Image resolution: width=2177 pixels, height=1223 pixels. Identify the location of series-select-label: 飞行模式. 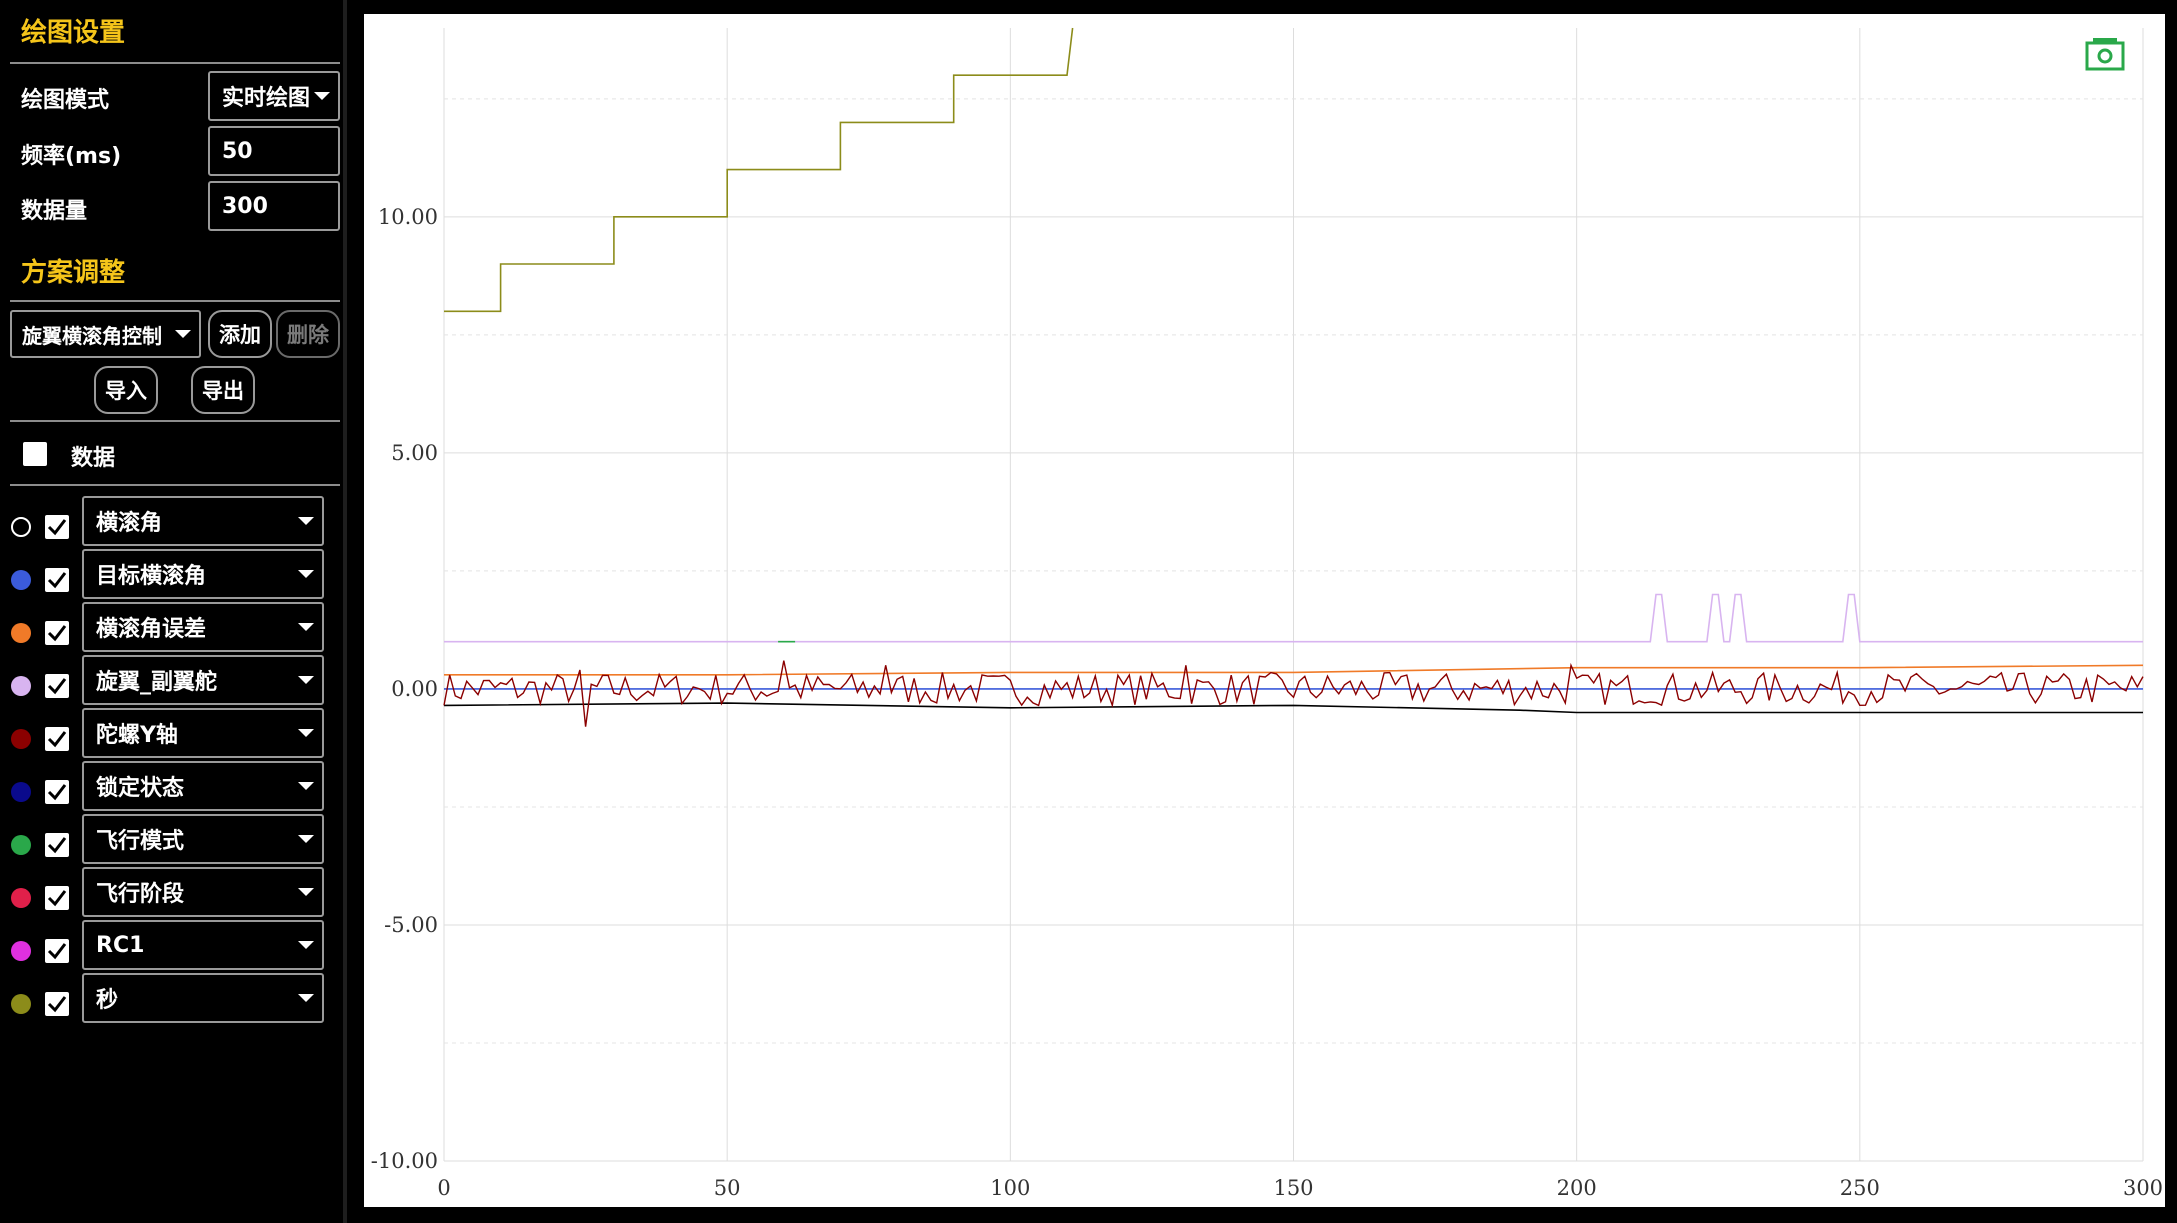
(140, 841).